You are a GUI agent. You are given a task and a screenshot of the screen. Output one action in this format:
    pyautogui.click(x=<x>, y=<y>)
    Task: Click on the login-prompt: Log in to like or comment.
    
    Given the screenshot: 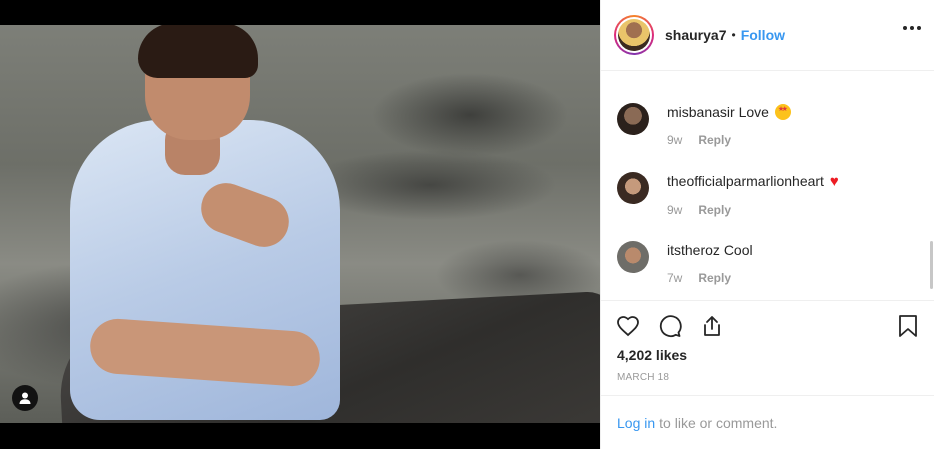 What is the action you would take?
    pyautogui.click(x=767, y=422)
    